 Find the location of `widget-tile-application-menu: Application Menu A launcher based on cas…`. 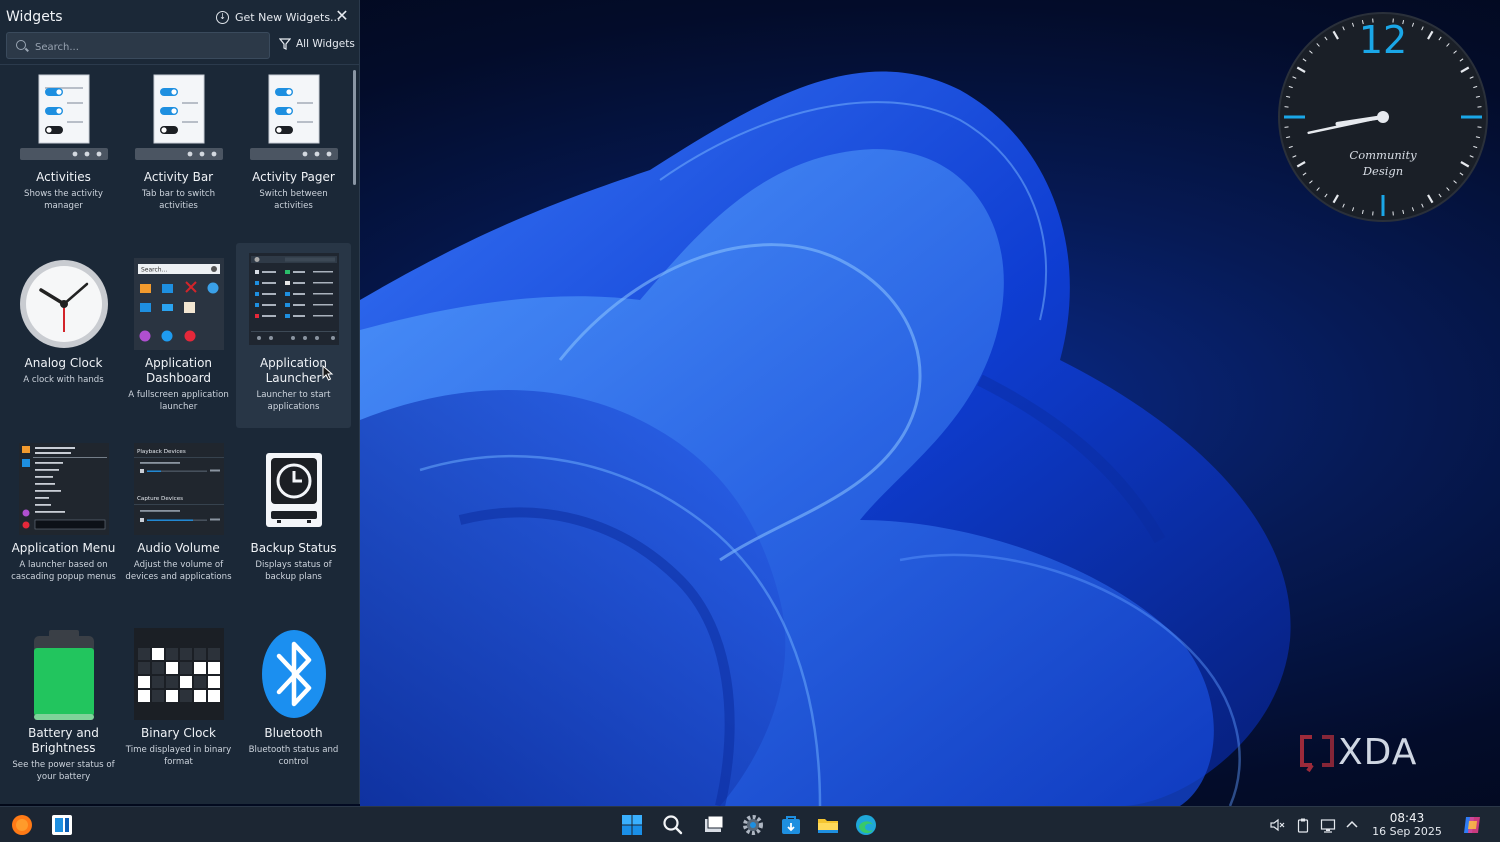

widget-tile-application-menu: Application Menu A launcher based on cas… is located at coordinates (63, 531).